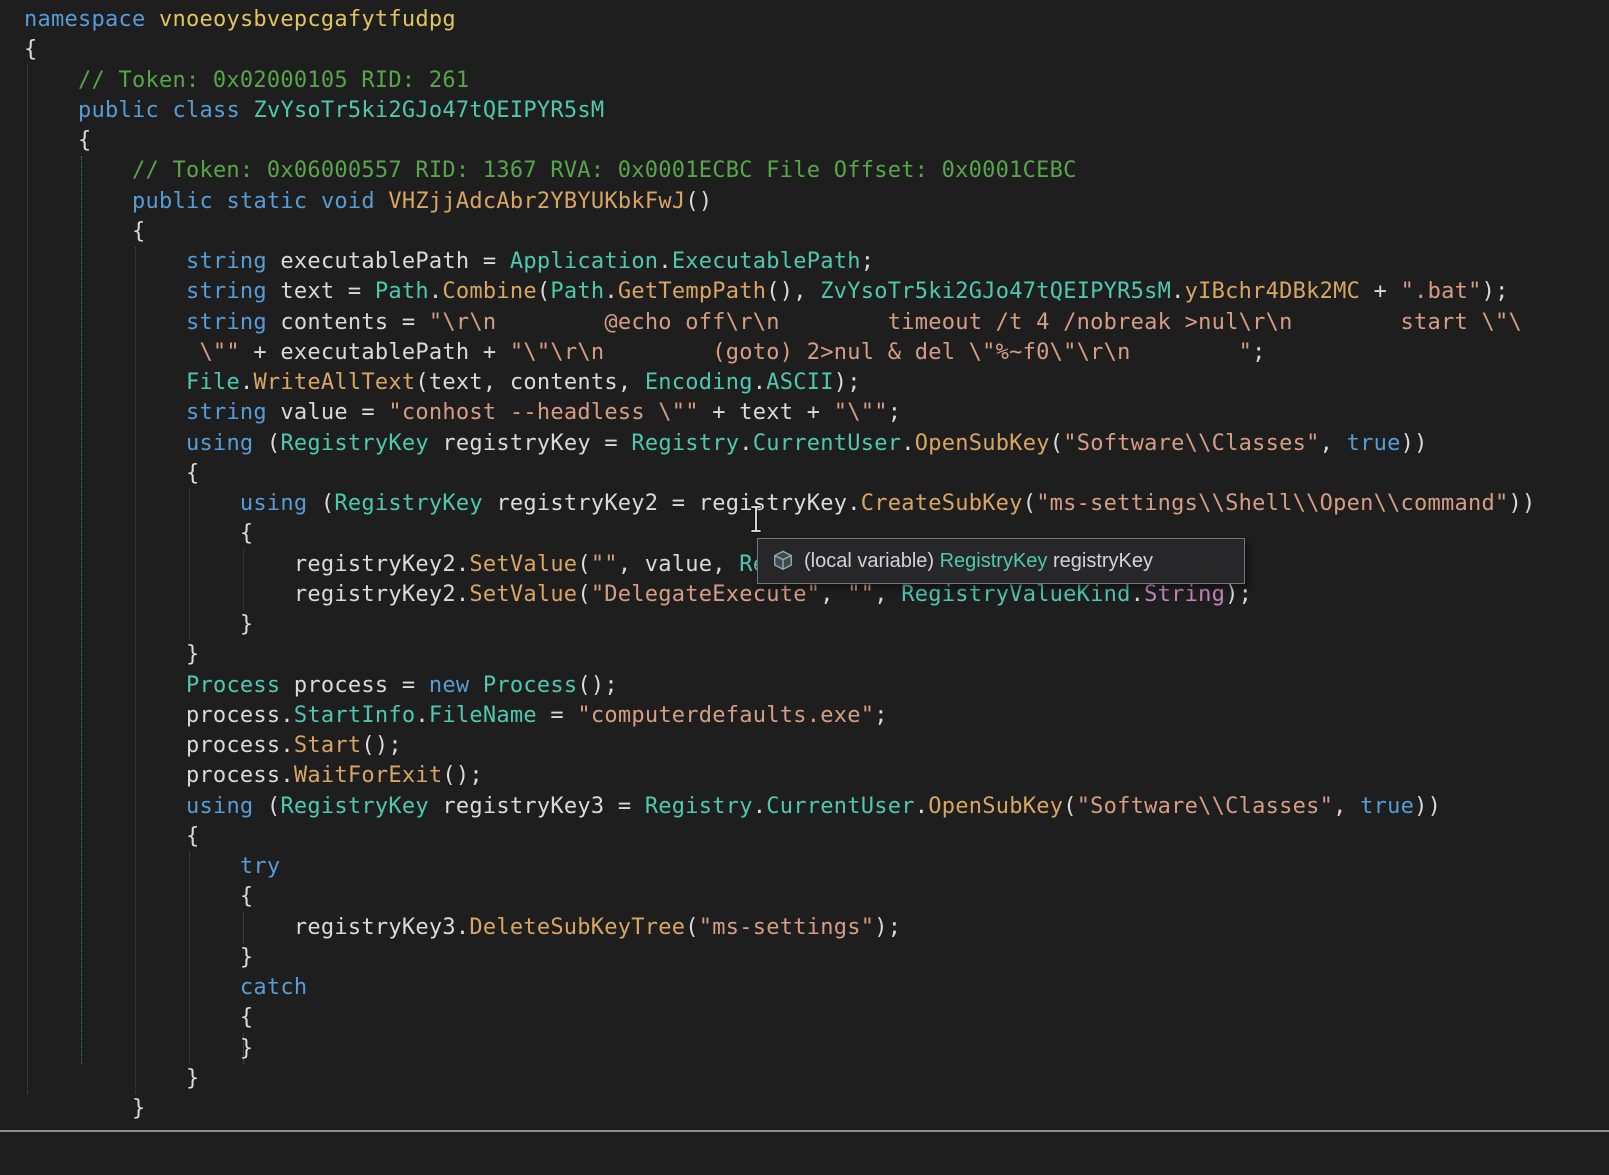 This screenshot has height=1175, width=1609. I want to click on code-token: static, so click(267, 201).